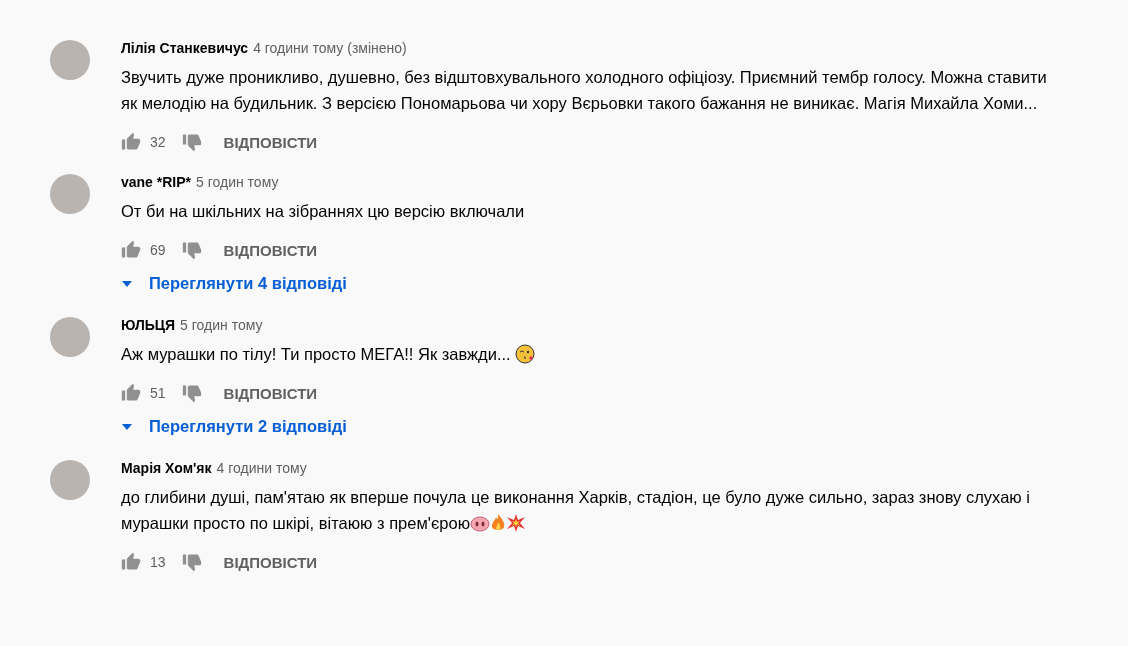 The height and width of the screenshot is (646, 1128). Describe the element at coordinates (261, 468) in the screenshot. I see `comment-time: 4 години тому` at that location.